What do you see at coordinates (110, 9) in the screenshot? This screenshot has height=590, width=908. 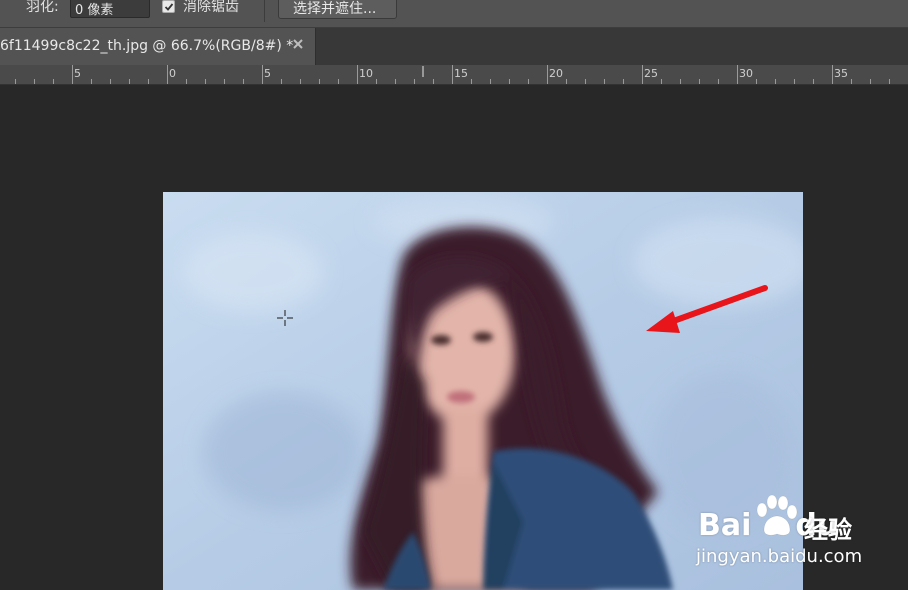 I see `feather-input: 0 像素` at bounding box center [110, 9].